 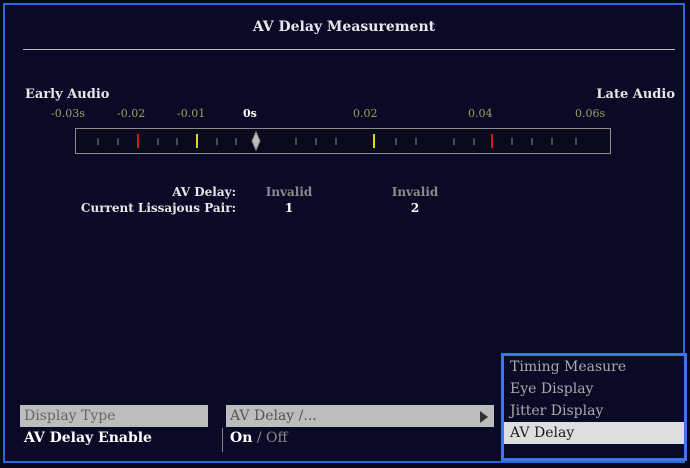 What do you see at coordinates (344, 27) in the screenshot?
I see `panel-title: AV Delay Measurement` at bounding box center [344, 27].